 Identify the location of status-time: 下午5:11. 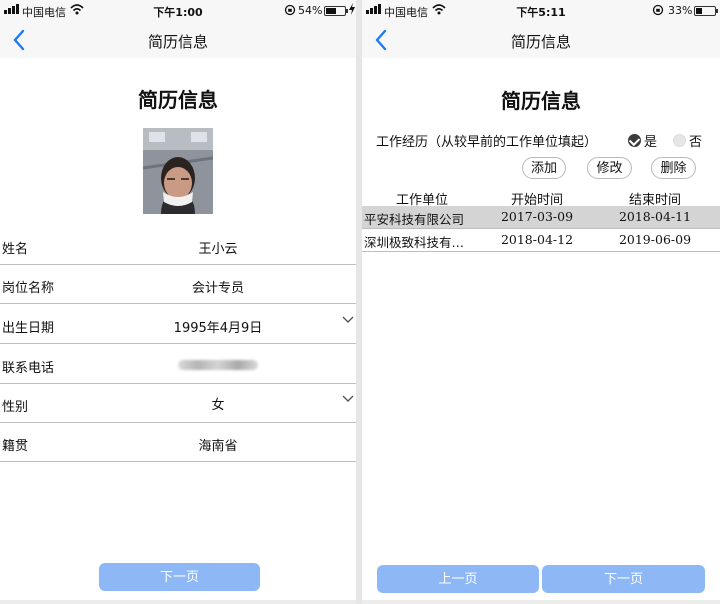
(541, 12).